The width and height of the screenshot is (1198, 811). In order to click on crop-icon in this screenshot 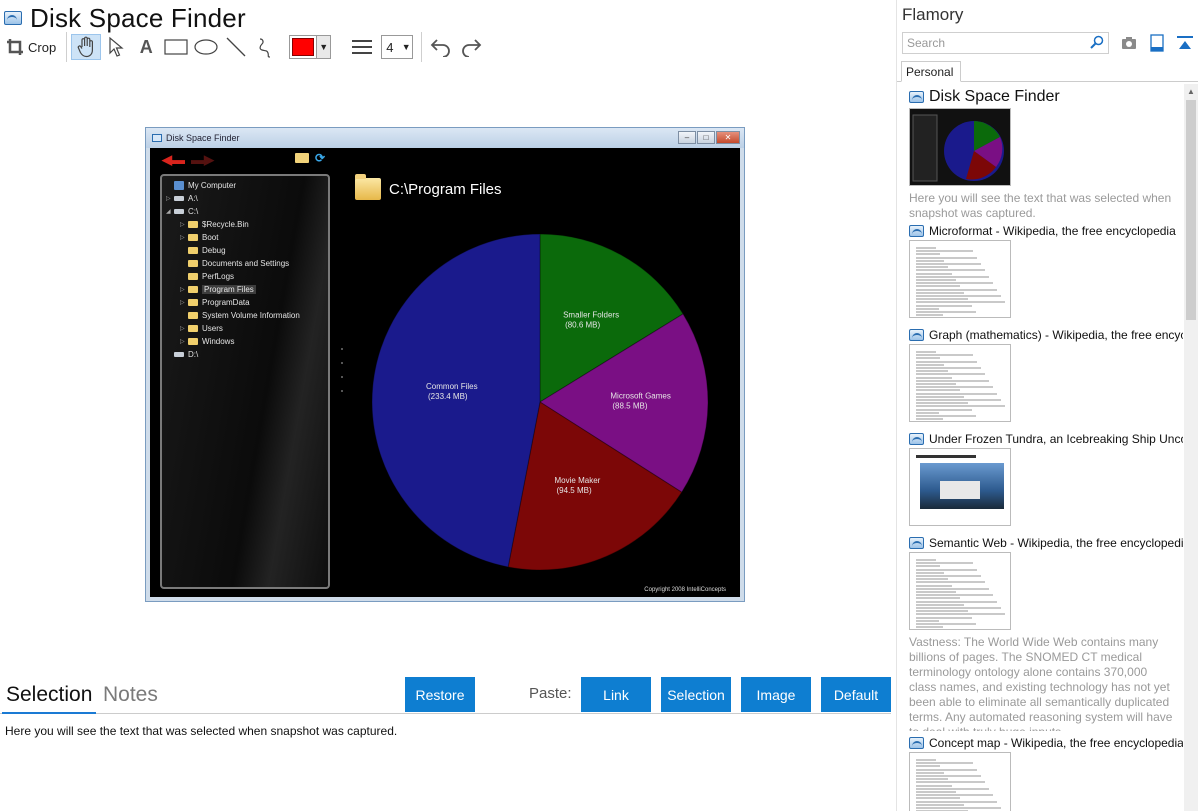, I will do `click(15, 47)`.